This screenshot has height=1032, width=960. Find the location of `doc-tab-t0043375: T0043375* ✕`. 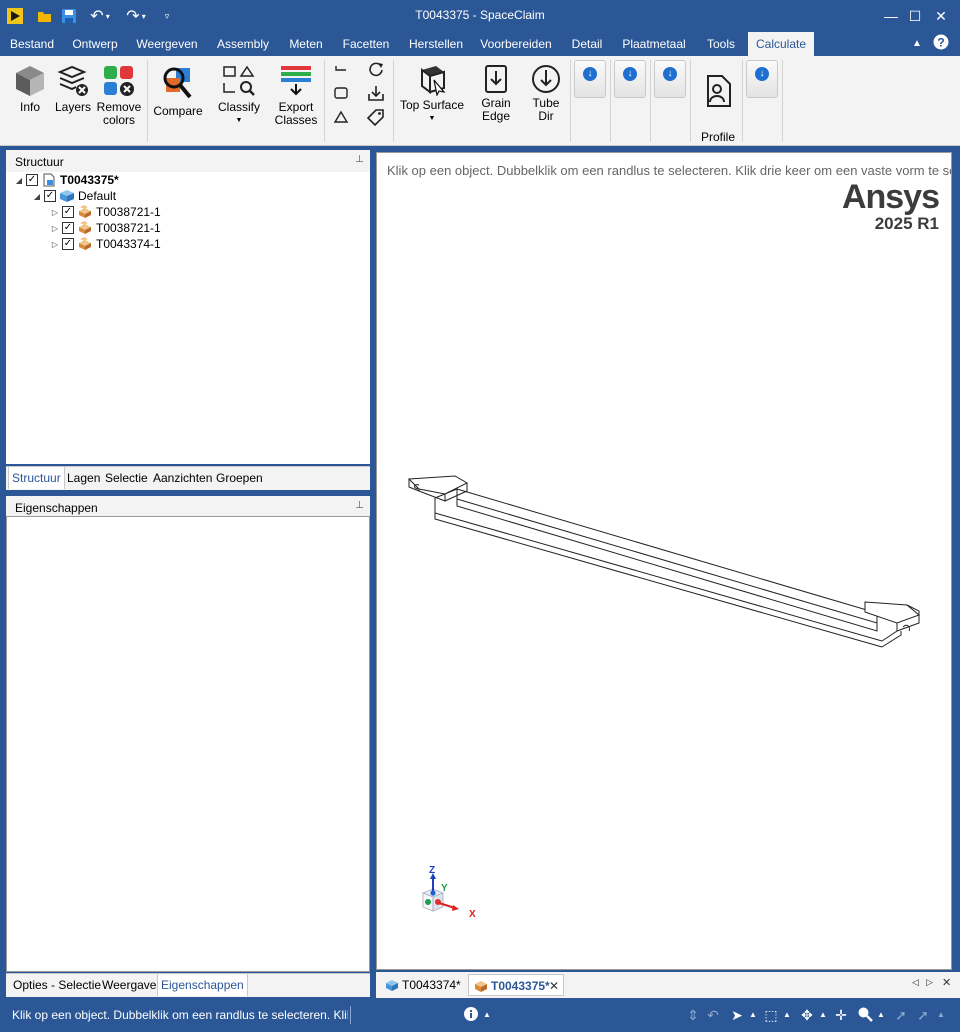

doc-tab-t0043375: T0043375* ✕ is located at coordinates (516, 985).